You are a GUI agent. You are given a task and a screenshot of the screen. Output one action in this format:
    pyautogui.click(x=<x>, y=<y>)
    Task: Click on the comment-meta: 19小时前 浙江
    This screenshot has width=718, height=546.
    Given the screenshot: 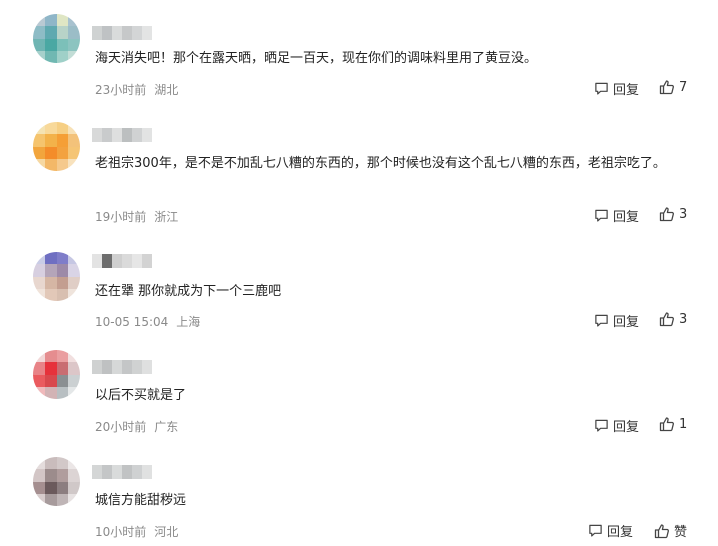 What is the action you would take?
    pyautogui.click(x=136, y=216)
    